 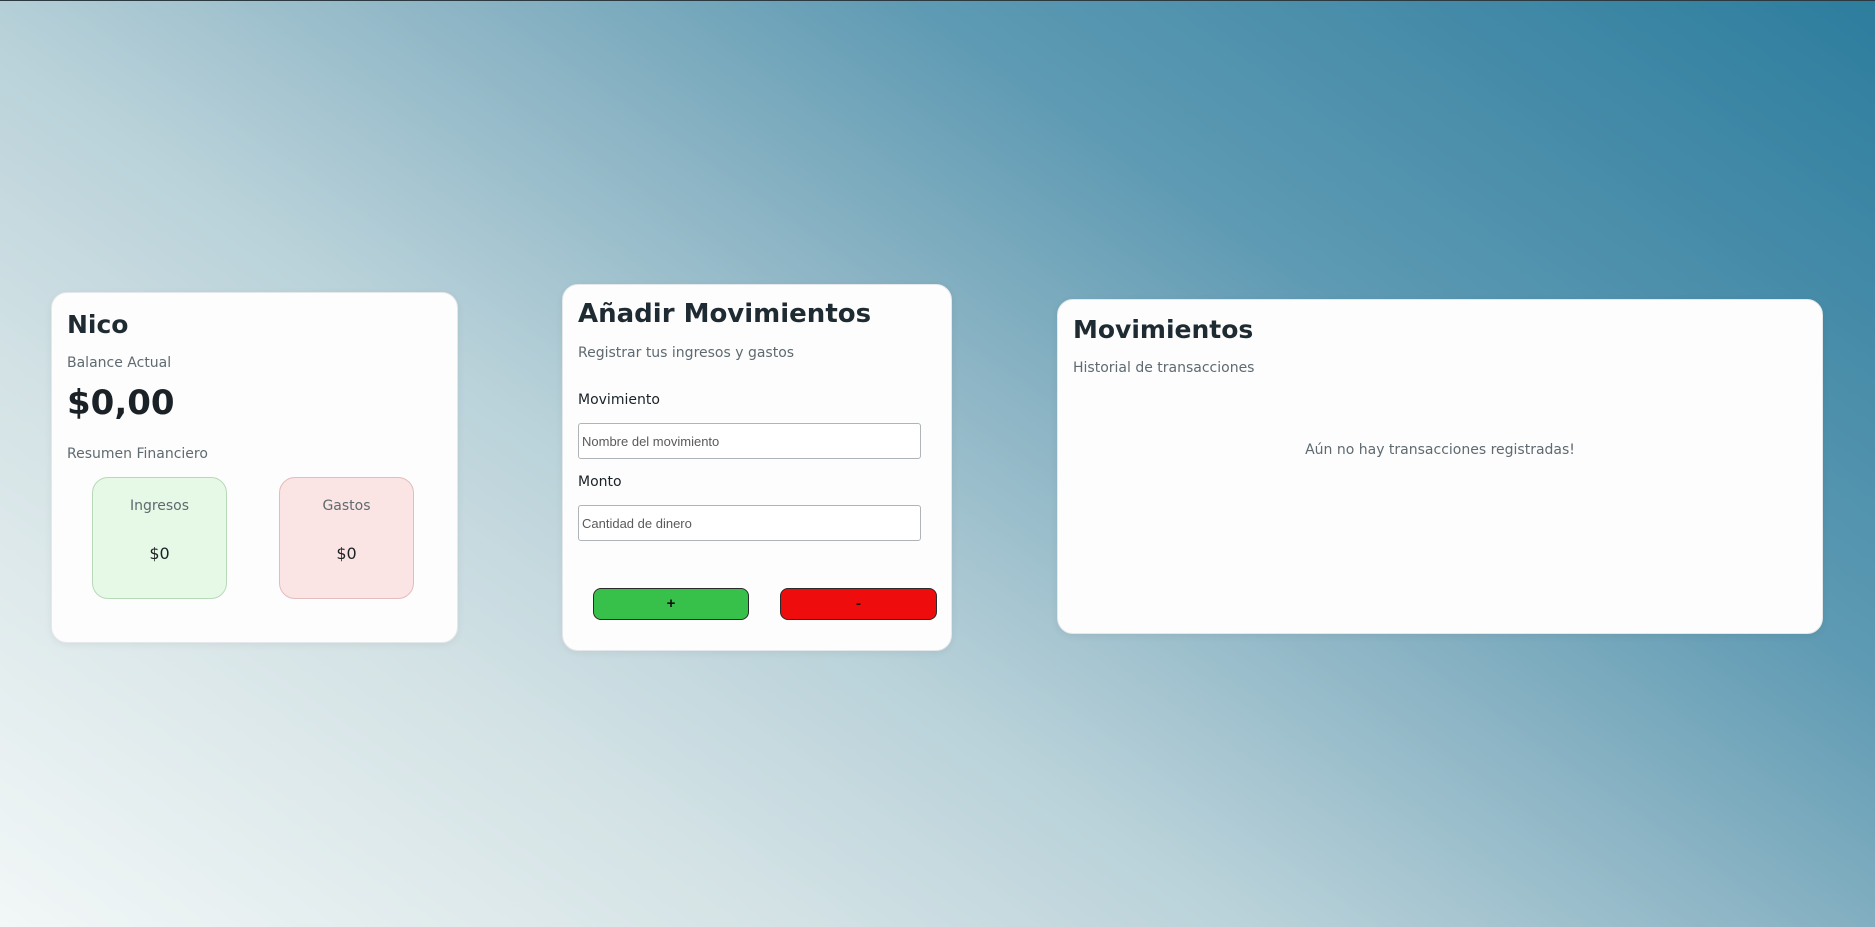 What do you see at coordinates (119, 363) in the screenshot?
I see `balance-label: Balance Actual` at bounding box center [119, 363].